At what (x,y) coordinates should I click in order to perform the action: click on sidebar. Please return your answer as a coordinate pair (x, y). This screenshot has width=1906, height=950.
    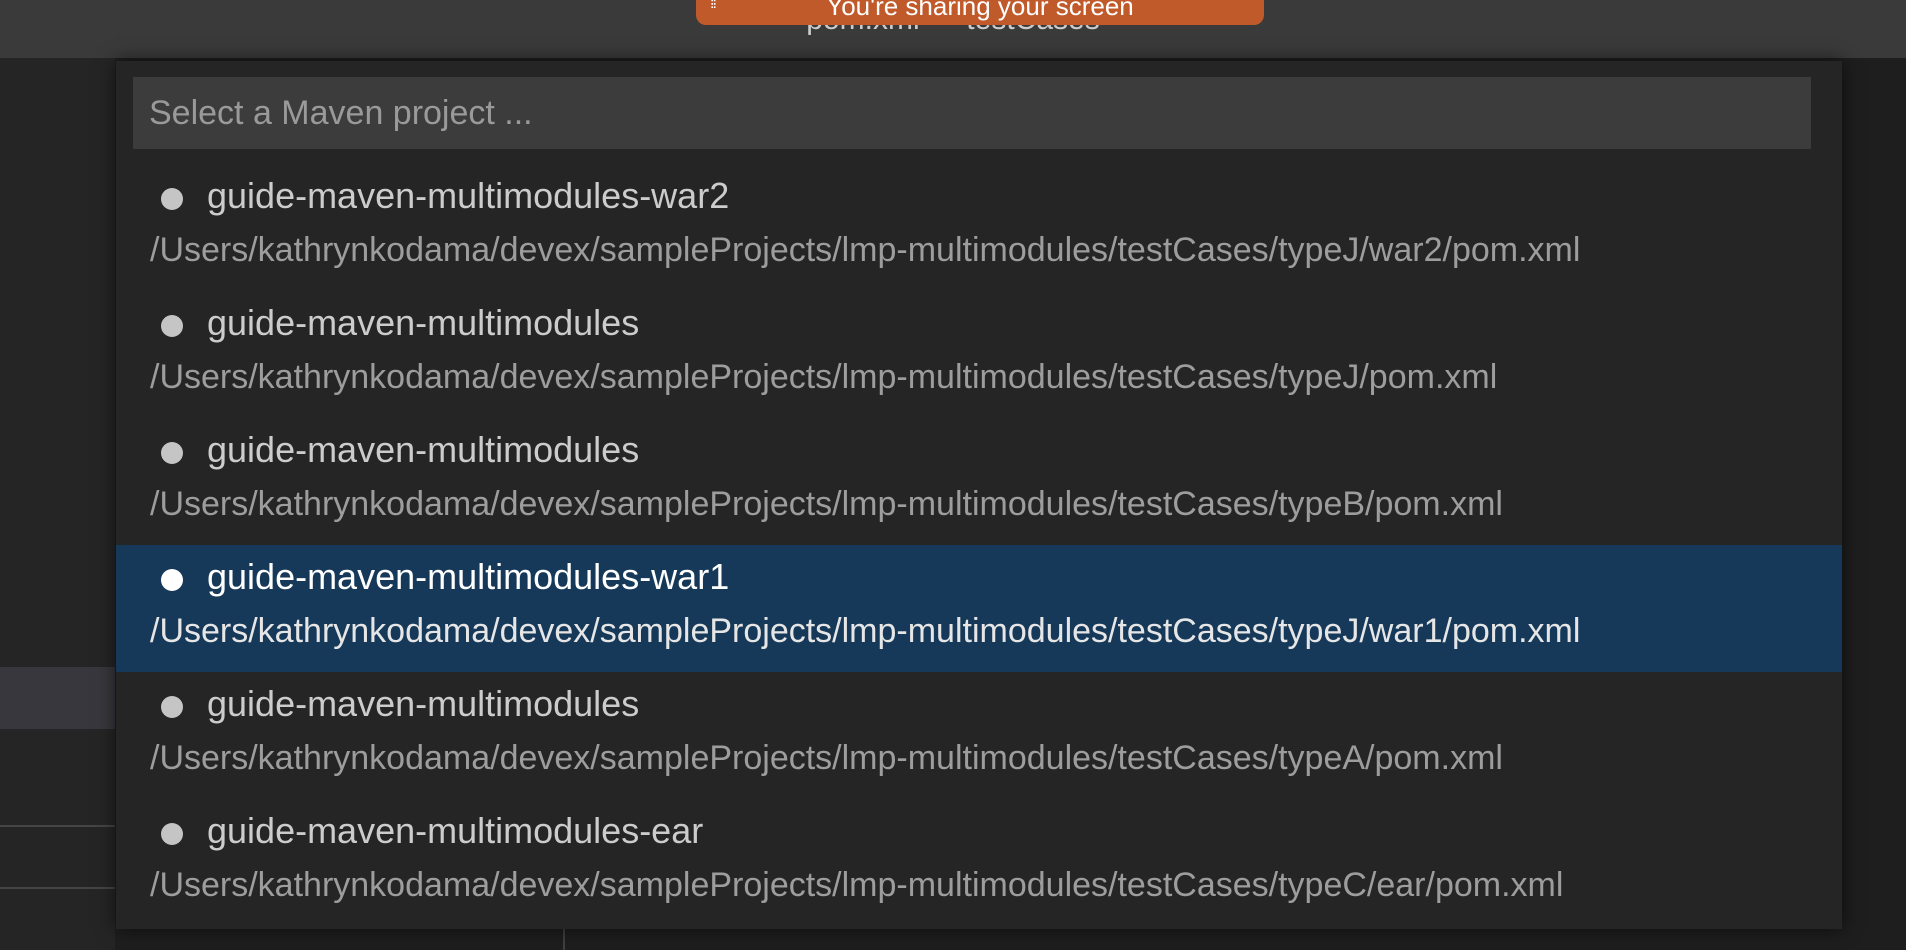
    Looking at the image, I should click on (57, 504).